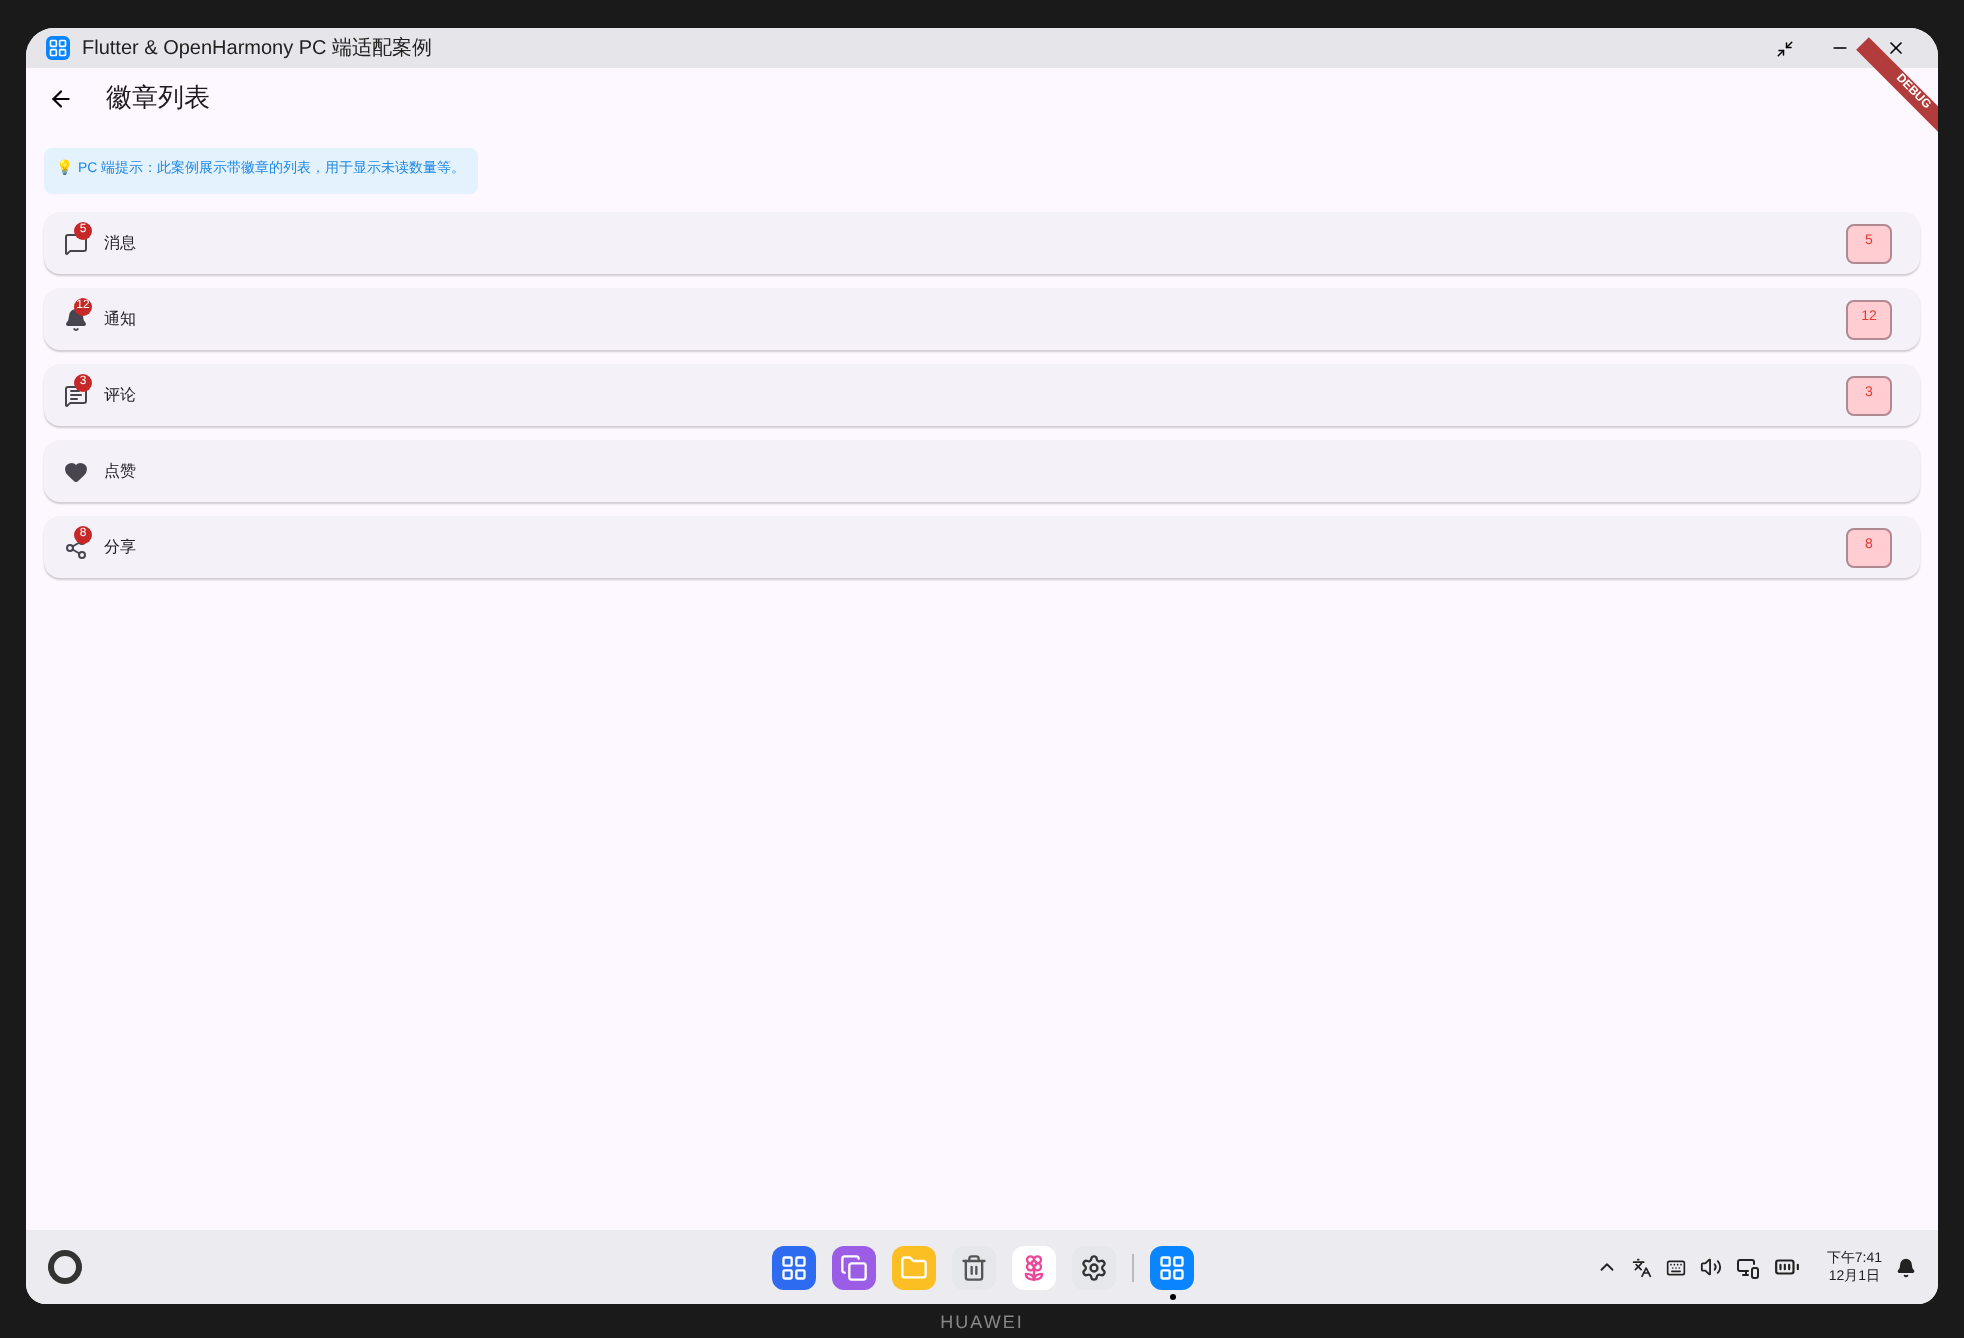  What do you see at coordinates (120, 243) in the screenshot?
I see `item-label: 消息` at bounding box center [120, 243].